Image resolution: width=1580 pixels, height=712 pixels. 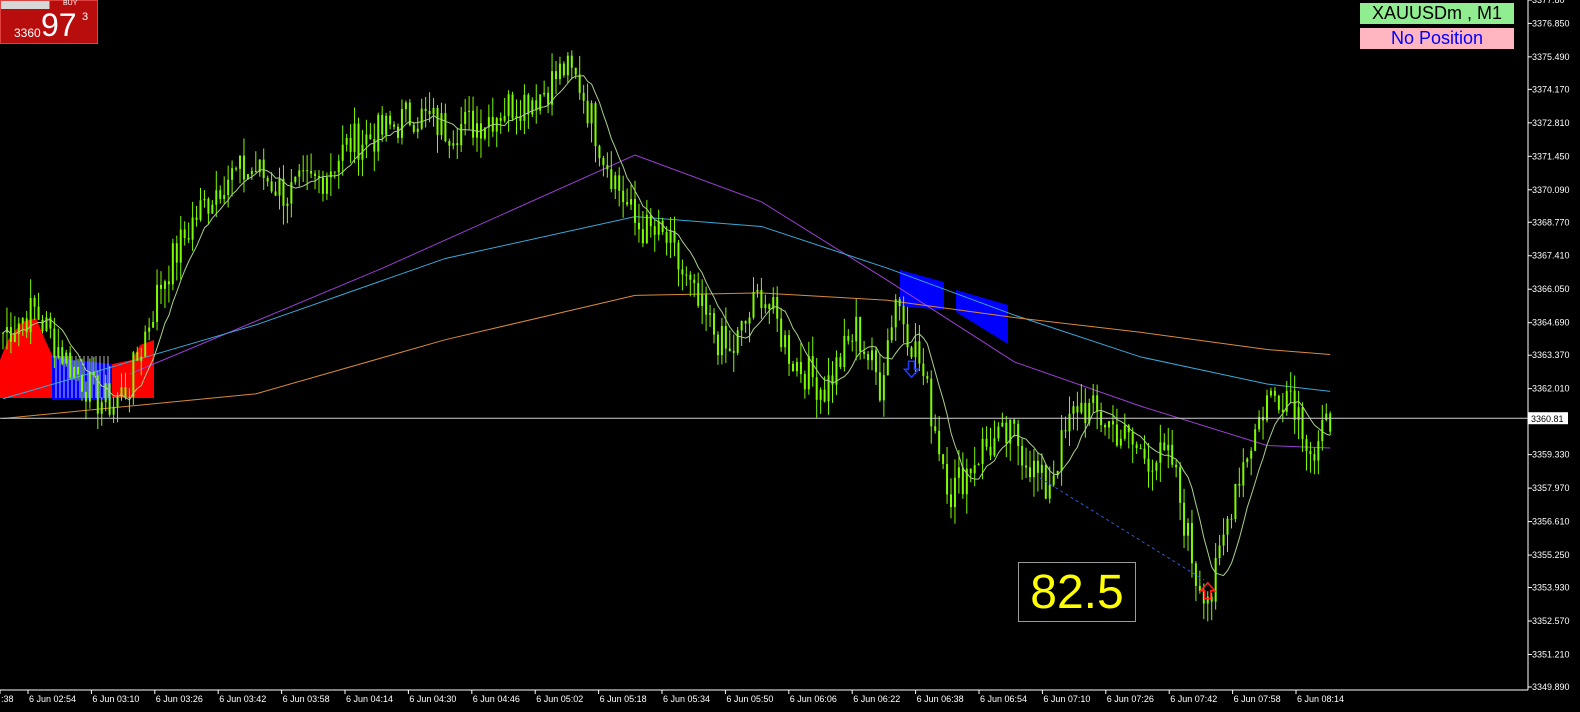 What do you see at coordinates (1003, 699) in the screenshot?
I see `time-tick-label: 6 Jun 06:54` at bounding box center [1003, 699].